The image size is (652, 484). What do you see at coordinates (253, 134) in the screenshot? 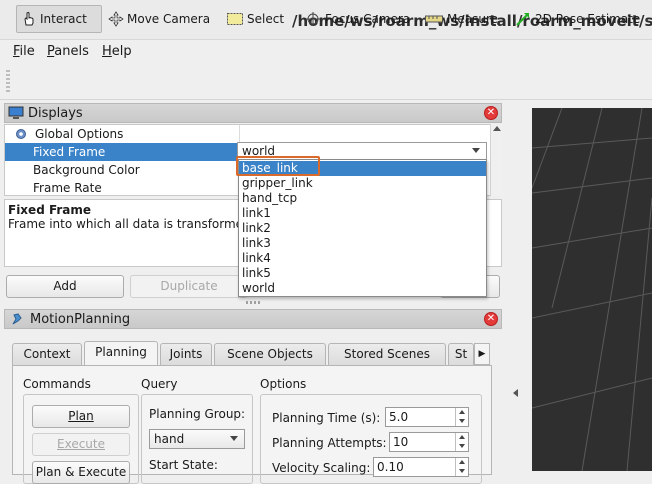
I see `tree-row-global-options: Global Options` at bounding box center [253, 134].